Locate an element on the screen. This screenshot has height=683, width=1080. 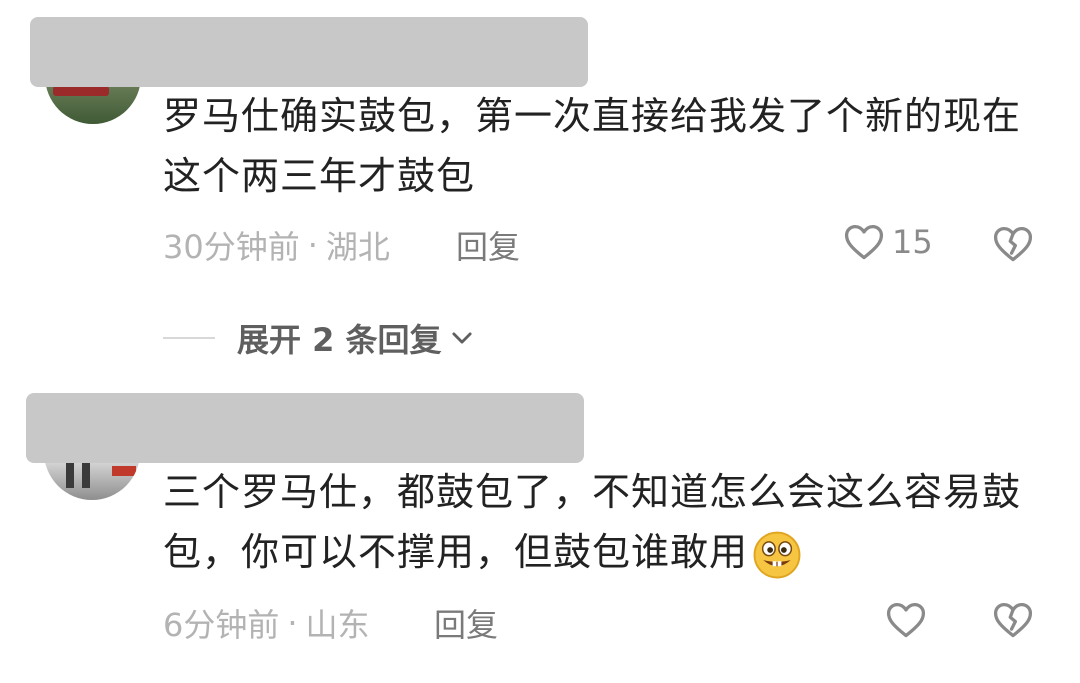
comment-meta: 30分钟前 · 湖北 is located at coordinates (276, 245).